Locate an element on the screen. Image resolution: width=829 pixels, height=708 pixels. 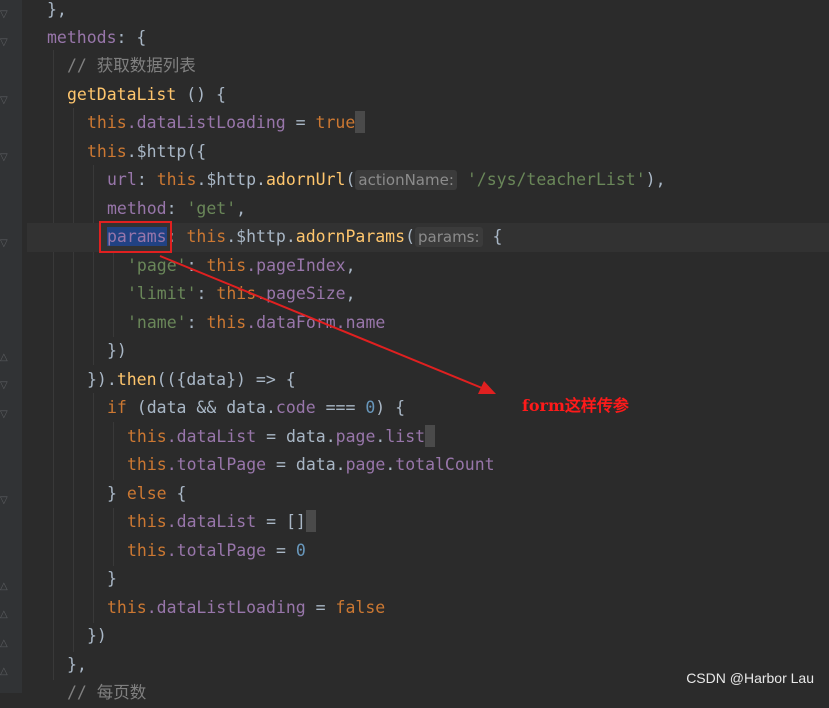
annotation-note: form这样传参 is located at coordinates (575, 405).